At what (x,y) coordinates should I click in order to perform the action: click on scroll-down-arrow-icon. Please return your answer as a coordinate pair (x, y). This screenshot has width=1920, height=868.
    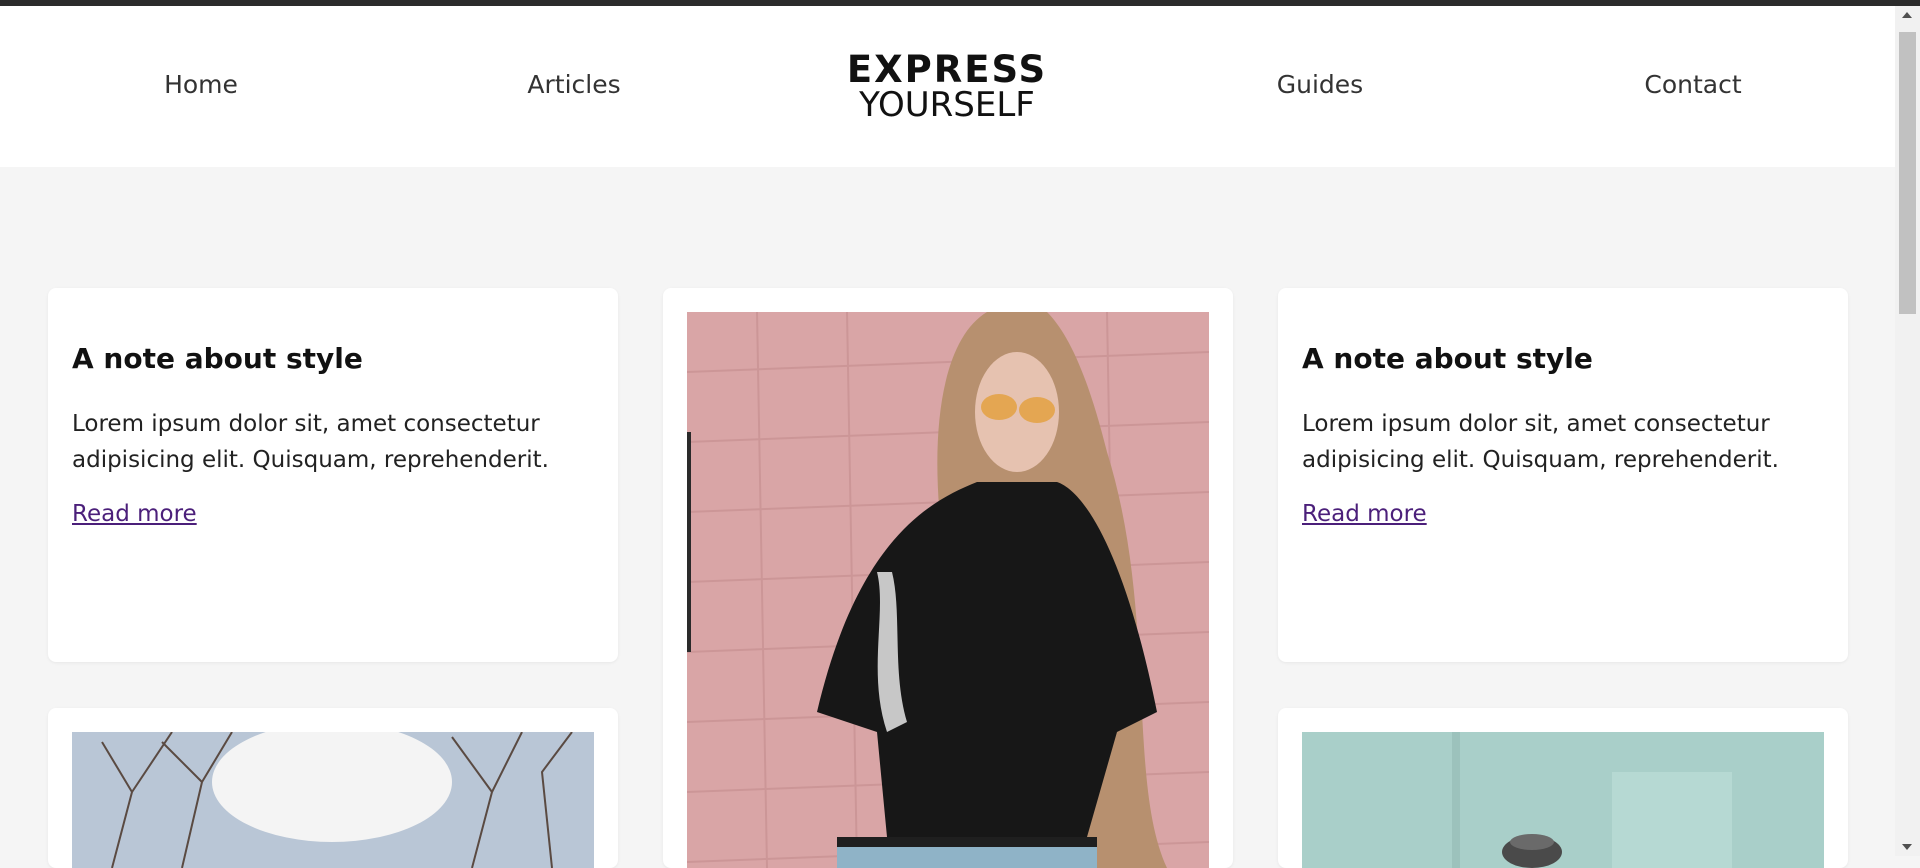
    Looking at the image, I should click on (1907, 847).